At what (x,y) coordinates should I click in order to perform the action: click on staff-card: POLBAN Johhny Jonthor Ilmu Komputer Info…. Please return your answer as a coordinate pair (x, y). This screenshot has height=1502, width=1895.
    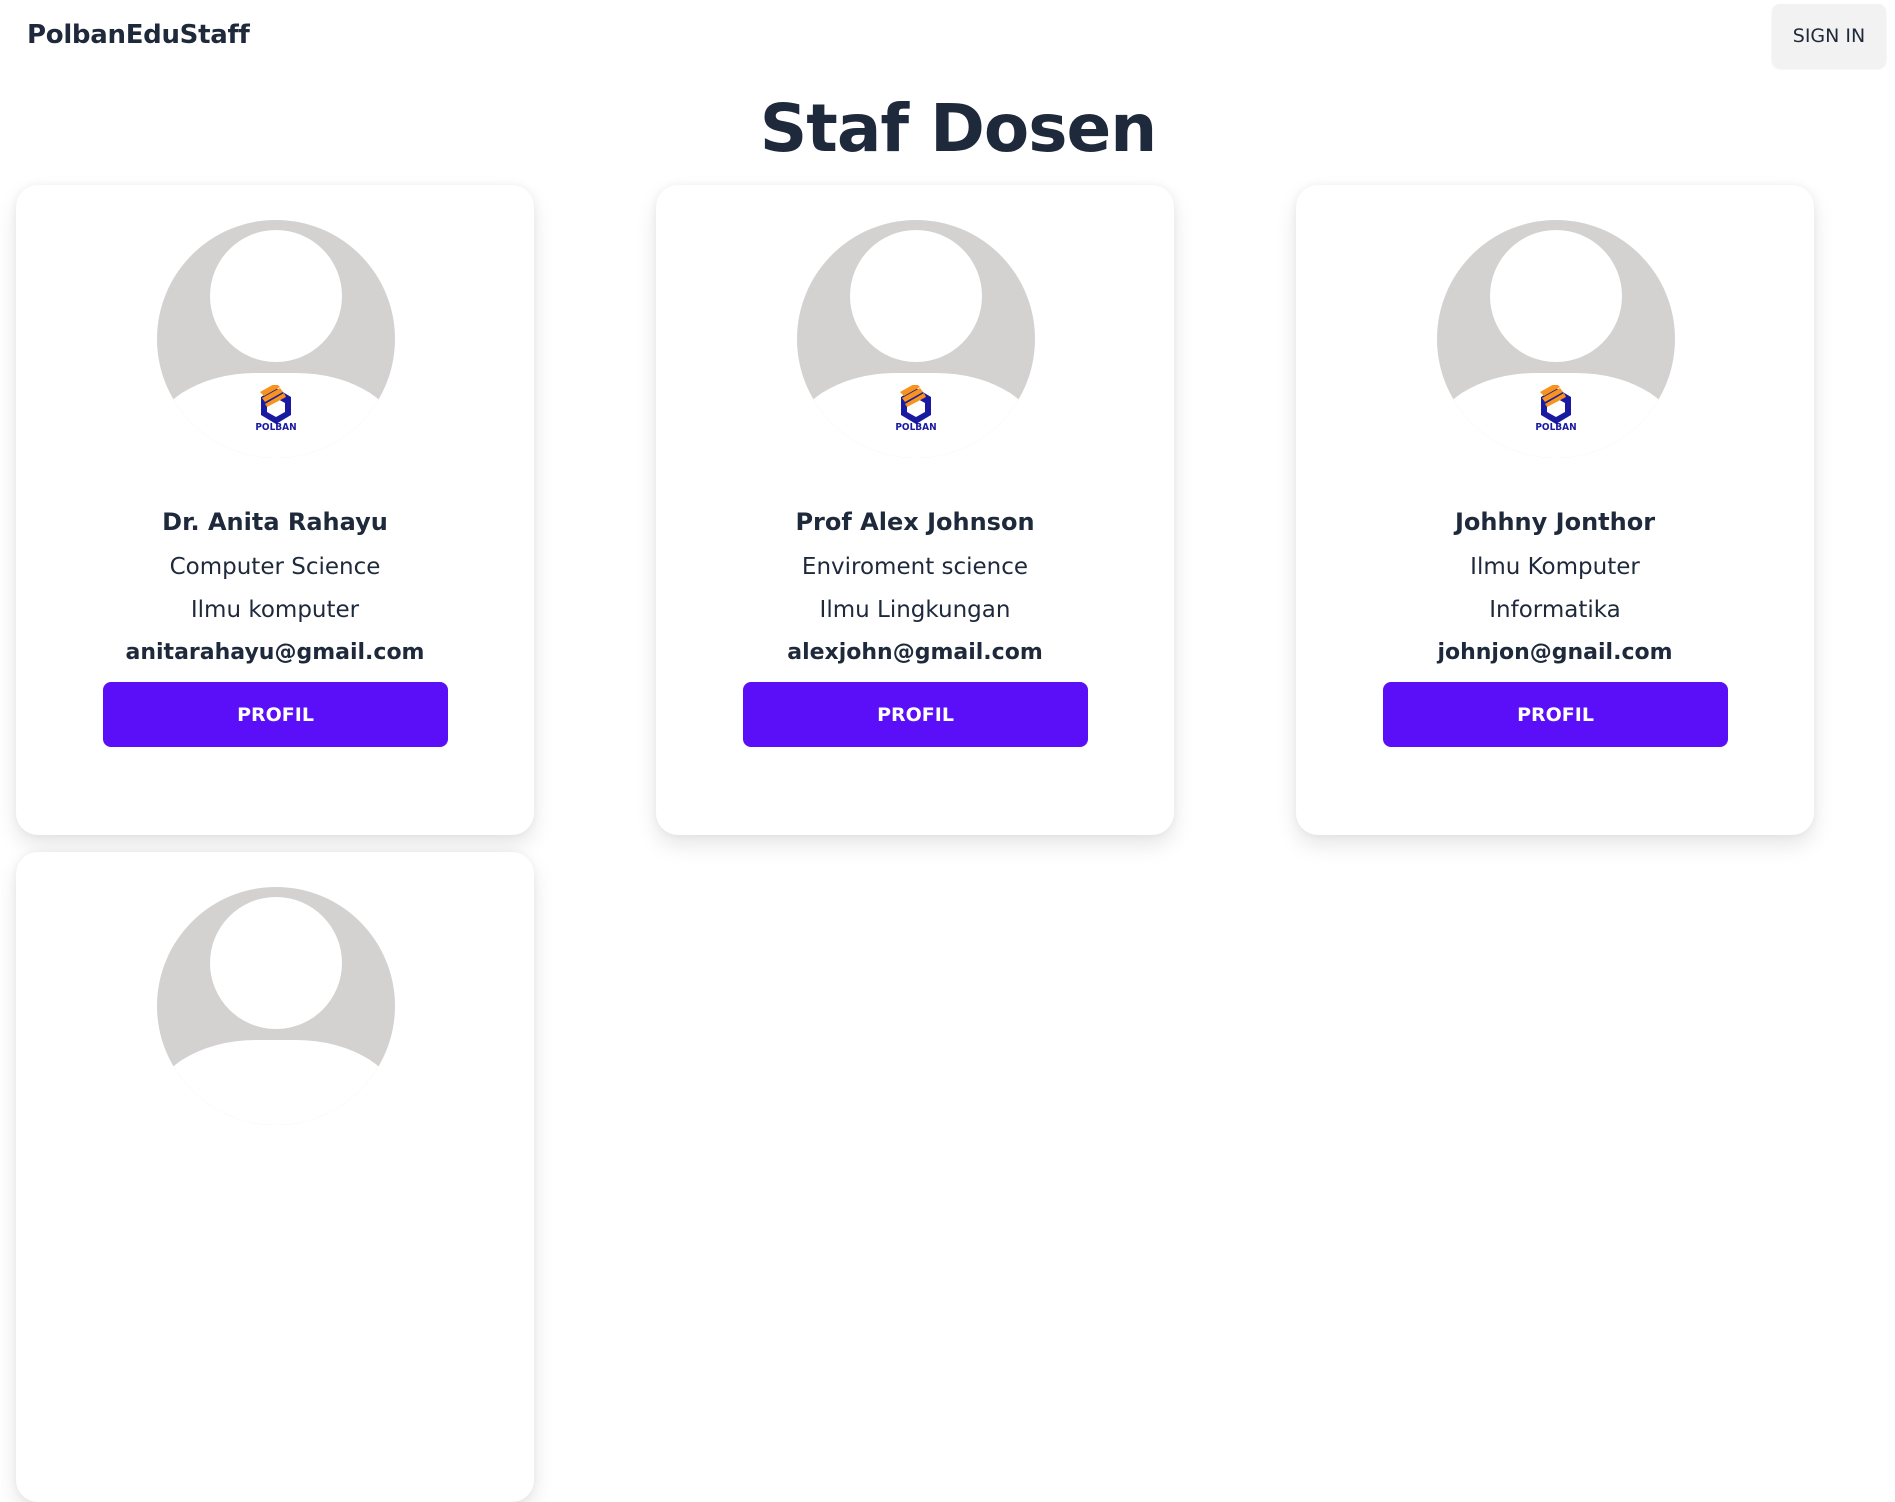
    Looking at the image, I should click on (1555, 510).